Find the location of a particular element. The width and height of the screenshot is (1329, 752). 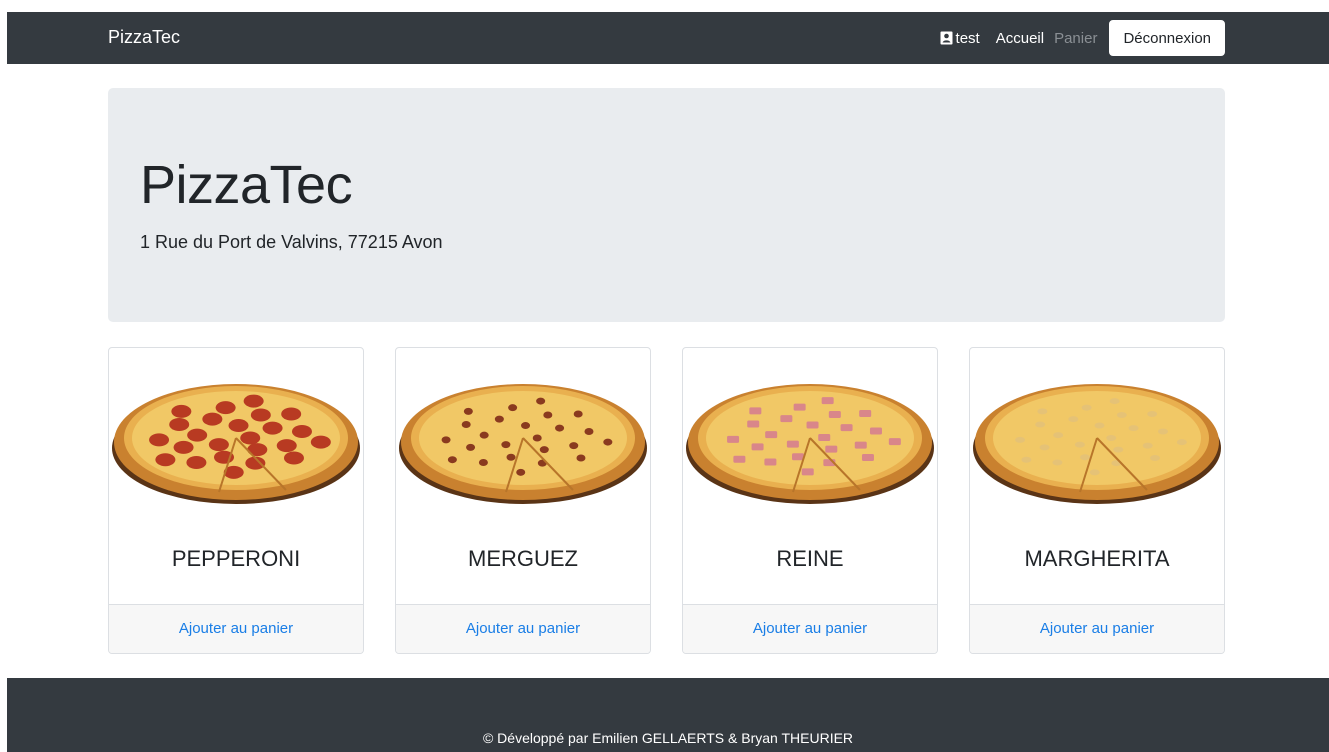

product-name: PEPPERONI is located at coordinates (236, 558).